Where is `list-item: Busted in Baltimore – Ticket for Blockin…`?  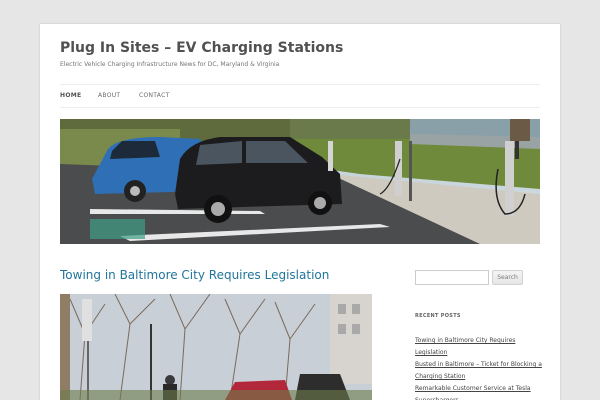
list-item: Busted in Baltimore – Ticket for Blockin… is located at coordinates (480, 371).